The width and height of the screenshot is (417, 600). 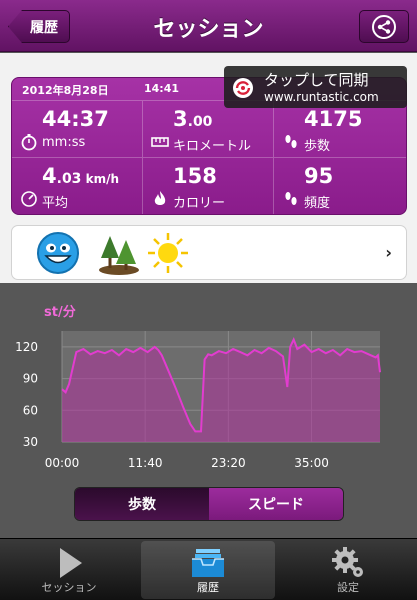 What do you see at coordinates (75, 119) in the screenshot?
I see `duration-value: 44:37` at bounding box center [75, 119].